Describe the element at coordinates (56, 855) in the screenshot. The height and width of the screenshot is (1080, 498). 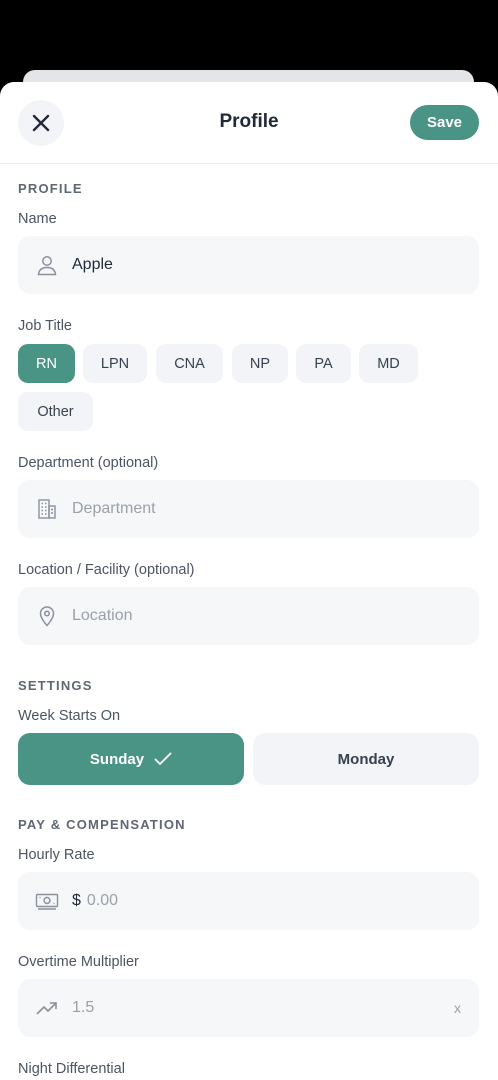
I see `hourly-rate-label: Hourly Rate` at that location.